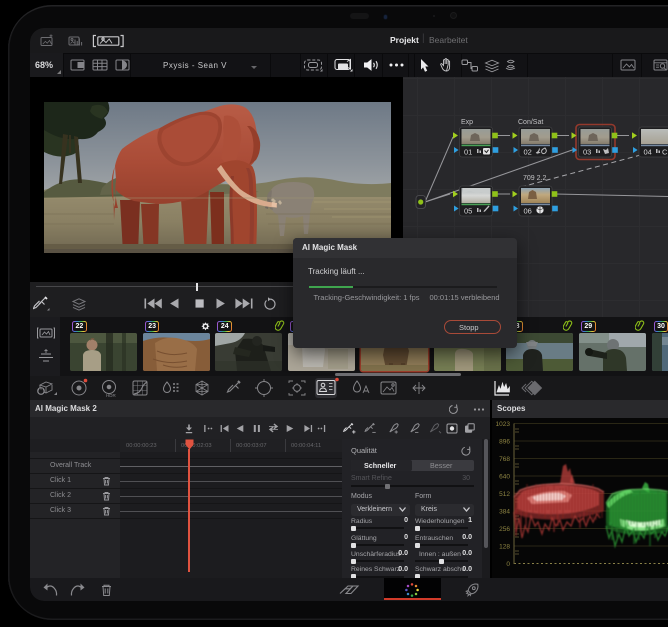 This screenshot has width=668, height=627. Describe the element at coordinates (665, 152) in the screenshot. I see `svg-text: C` at that location.